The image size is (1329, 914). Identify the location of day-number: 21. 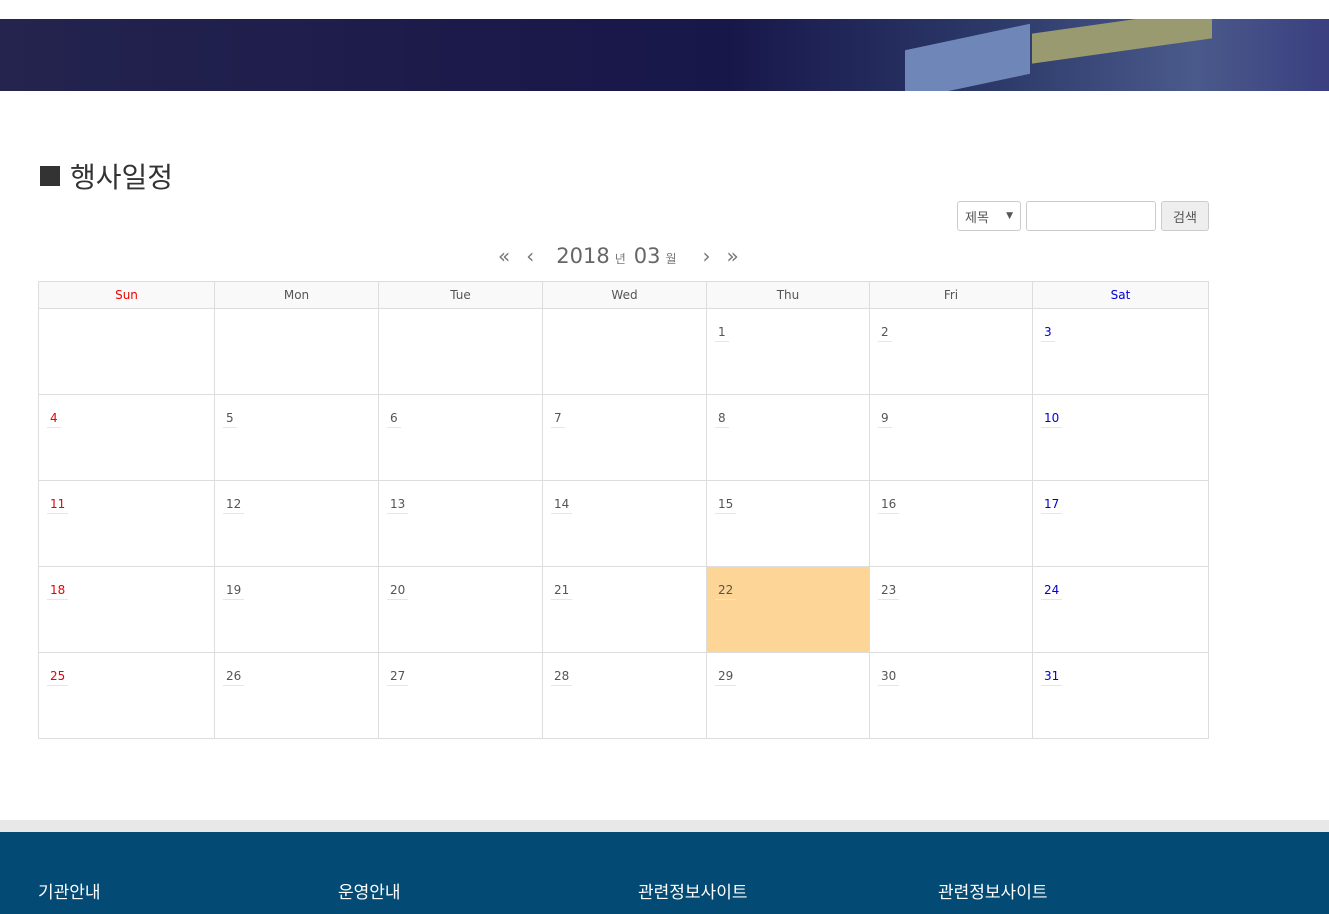
(562, 591).